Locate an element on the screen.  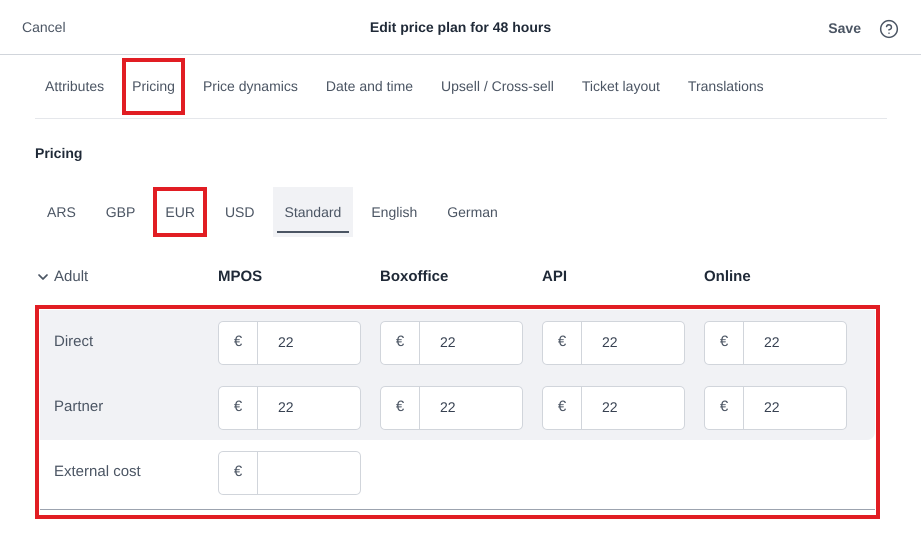
column-header: Boxoffice is located at coordinates (415, 276).